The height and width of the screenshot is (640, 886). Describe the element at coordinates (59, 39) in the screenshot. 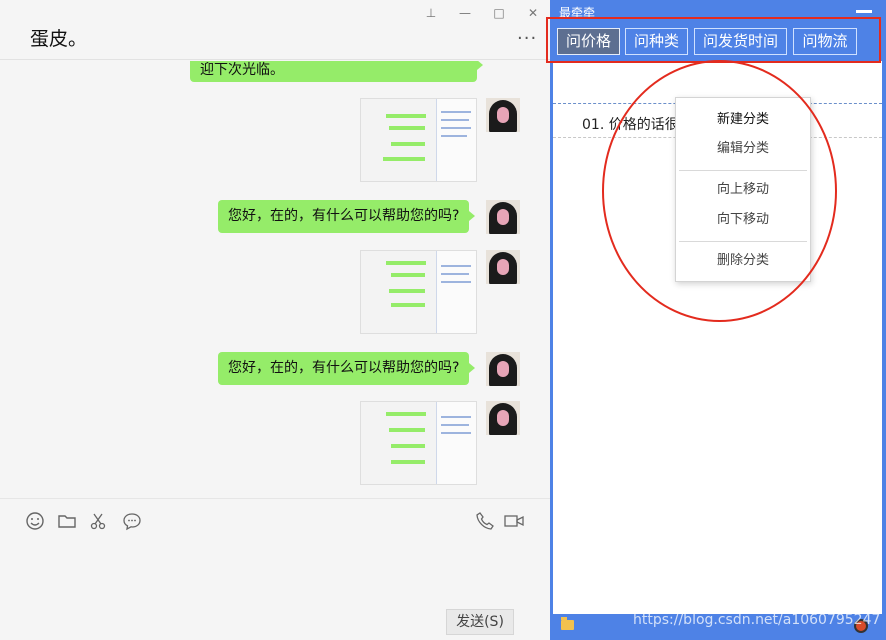

I see `chat-title: 蛋皮。` at that location.